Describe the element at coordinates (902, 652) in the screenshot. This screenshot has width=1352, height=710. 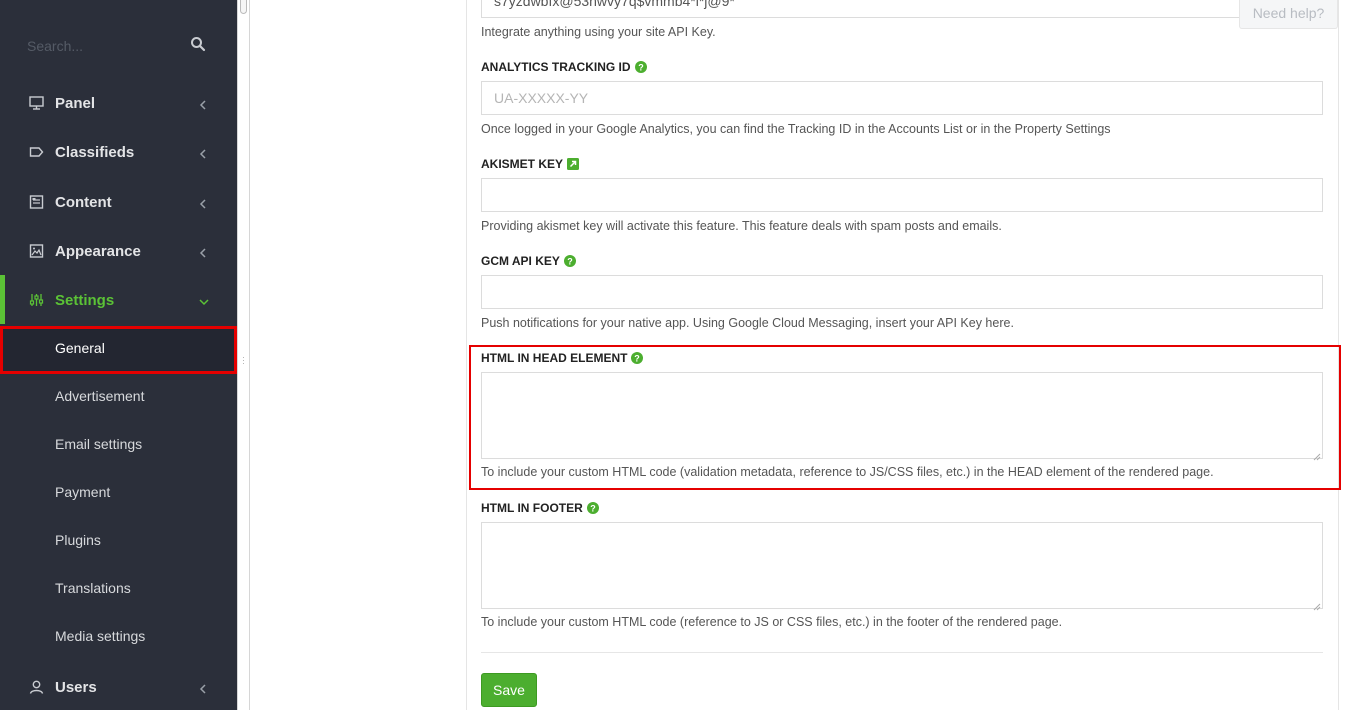
I see `divider` at that location.